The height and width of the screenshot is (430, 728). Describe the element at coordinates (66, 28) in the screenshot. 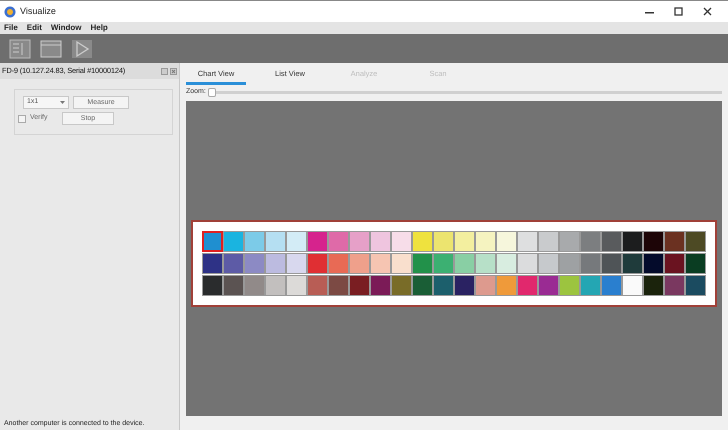

I see `menu-item: Window` at that location.